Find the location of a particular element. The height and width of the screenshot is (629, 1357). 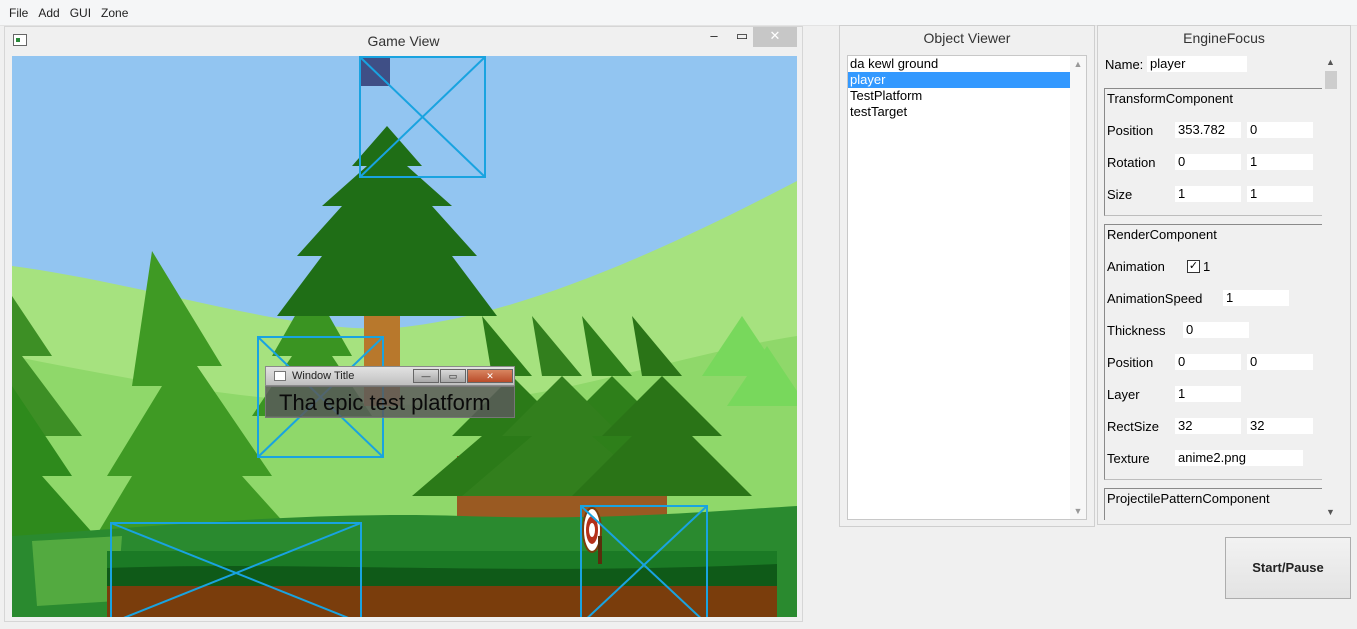

window-icon is located at coordinates (280, 376).